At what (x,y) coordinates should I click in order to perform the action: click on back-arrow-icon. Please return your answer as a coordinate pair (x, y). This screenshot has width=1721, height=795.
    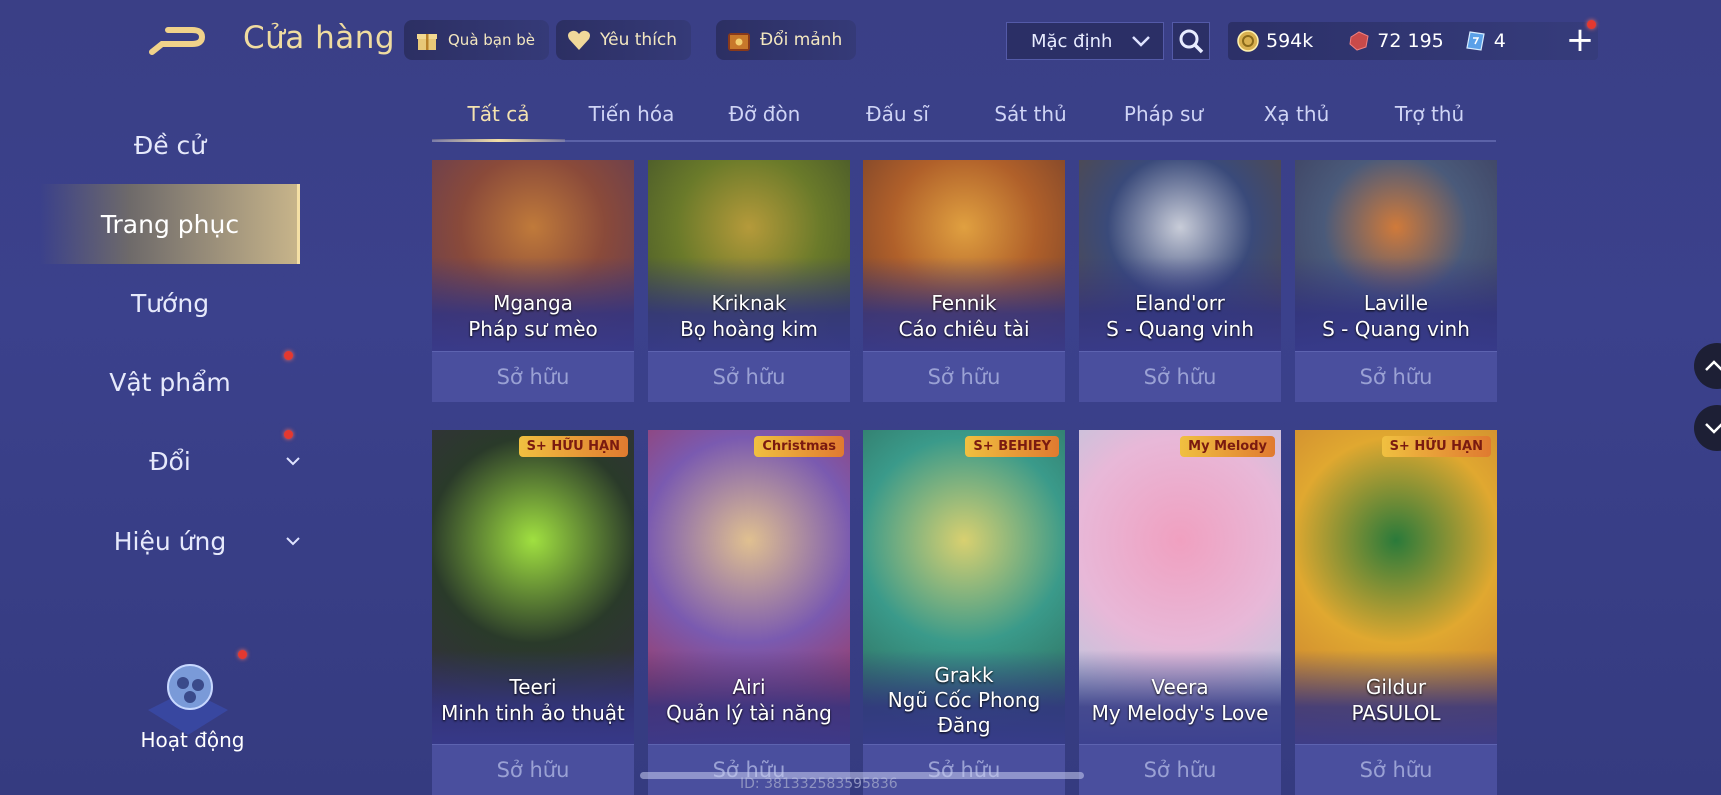
    Looking at the image, I should click on (177, 41).